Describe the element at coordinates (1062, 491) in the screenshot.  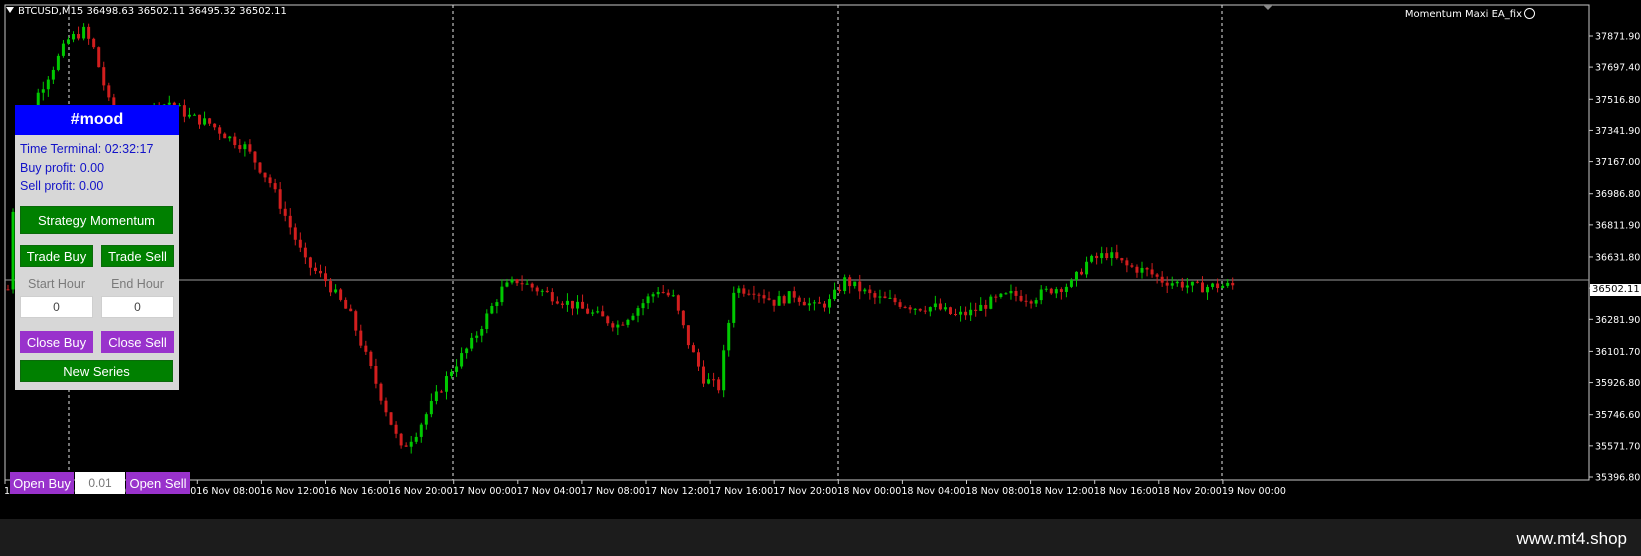
I see `time-axis-label: 18 Nov 12:00` at that location.